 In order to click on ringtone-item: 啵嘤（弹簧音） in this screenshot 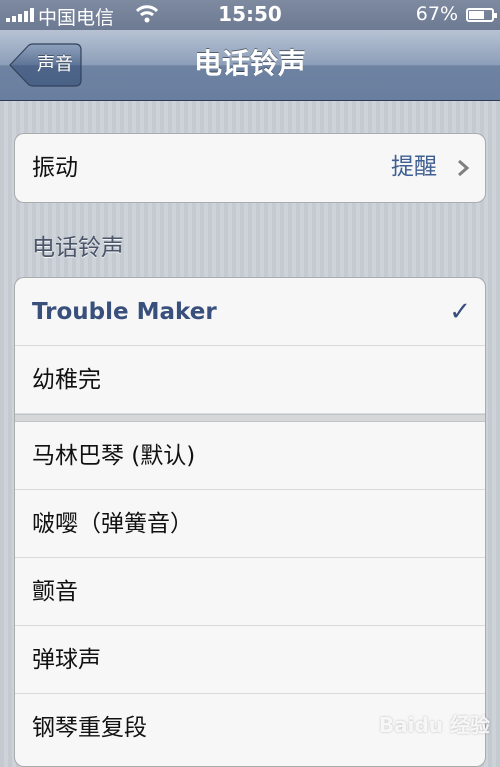, I will do `click(250, 524)`.